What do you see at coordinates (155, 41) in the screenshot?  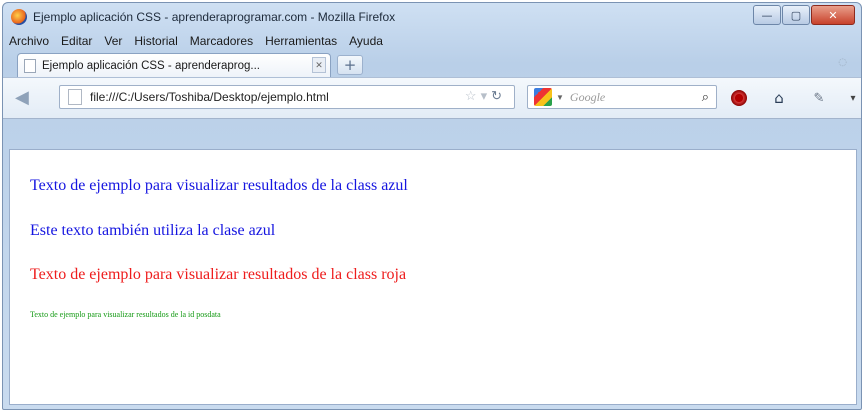 I see `menu-historial: Historial` at bounding box center [155, 41].